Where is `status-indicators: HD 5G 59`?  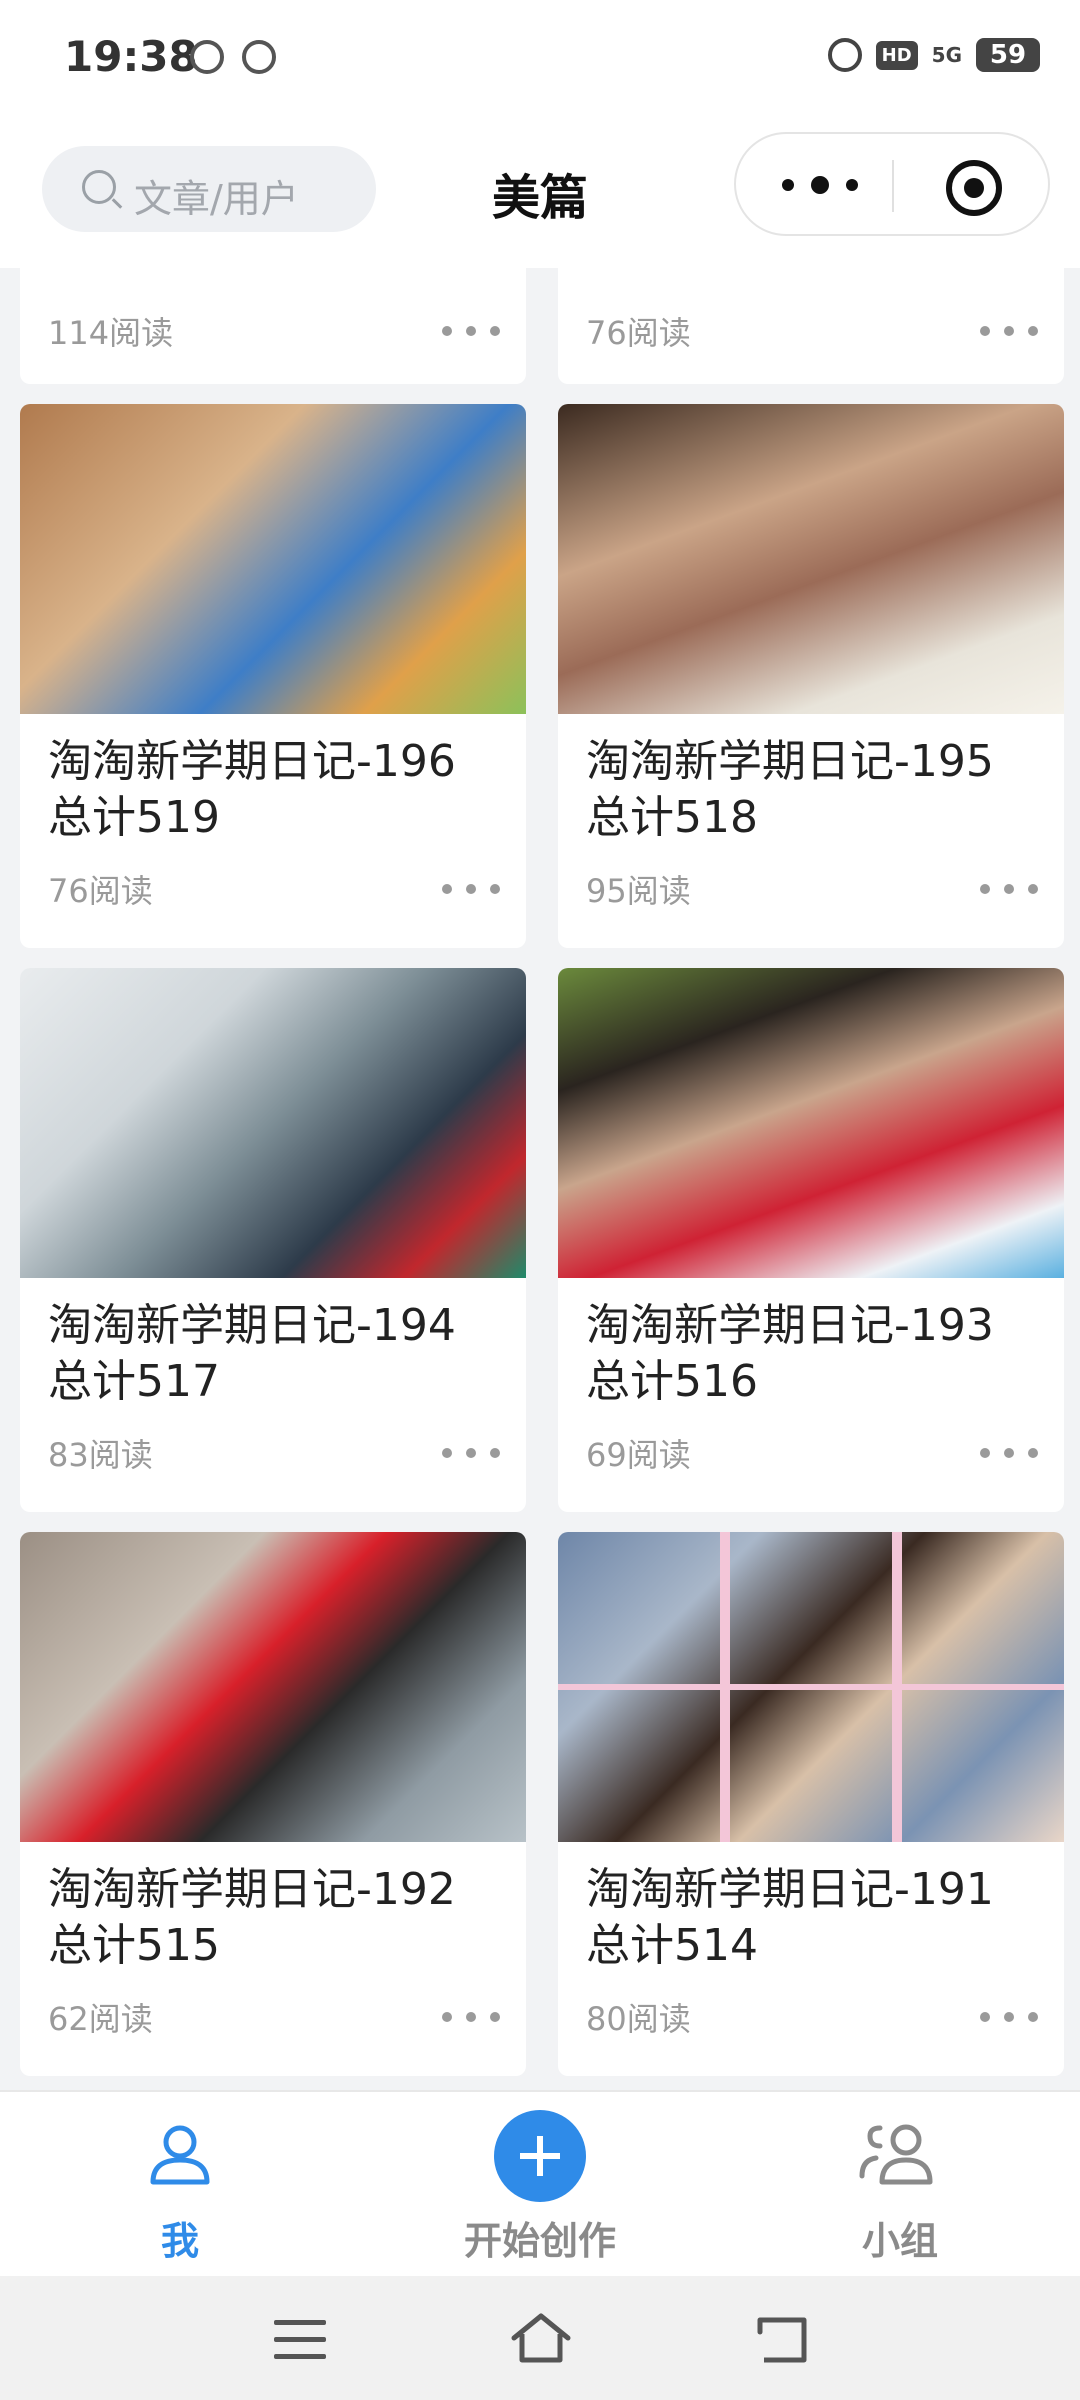 status-indicators: HD 5G 59 is located at coordinates (933, 55).